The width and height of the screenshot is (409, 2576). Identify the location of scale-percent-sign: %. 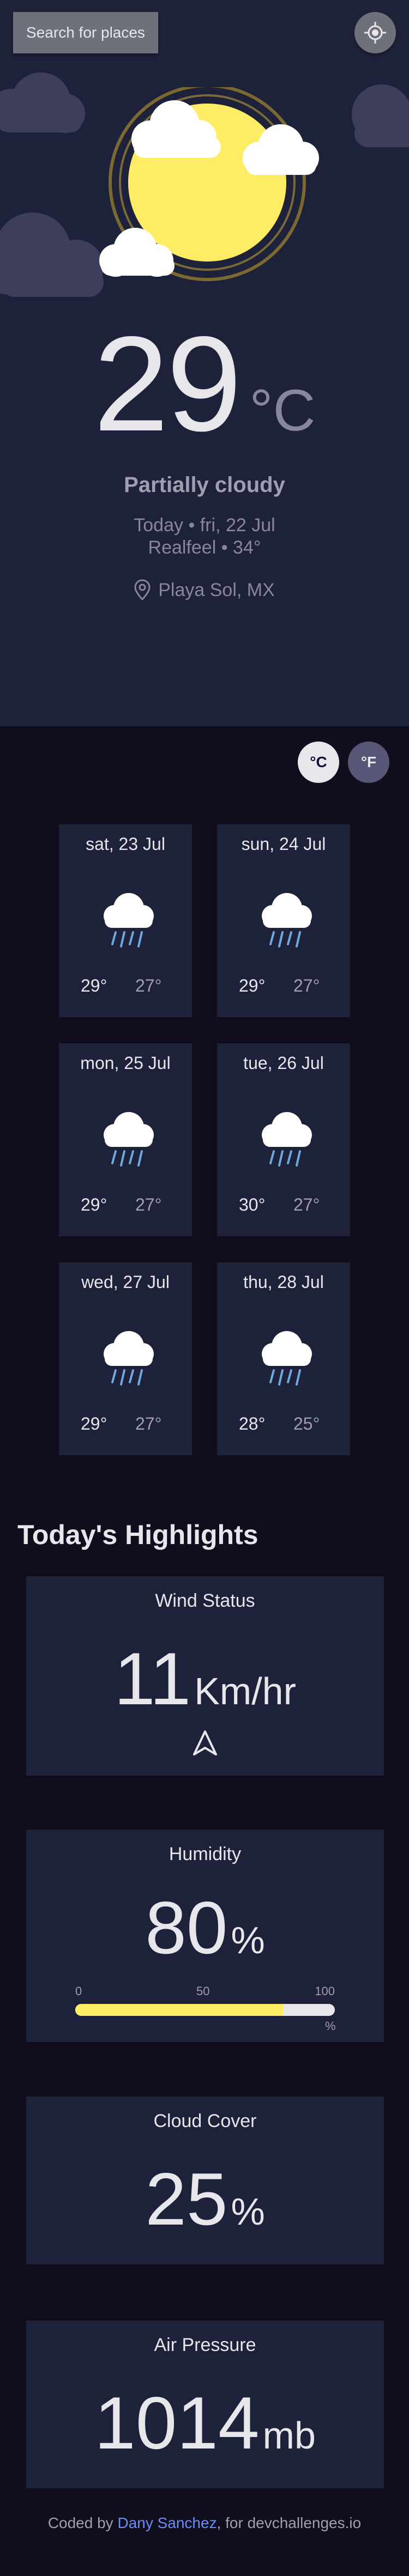
(330, 2026).